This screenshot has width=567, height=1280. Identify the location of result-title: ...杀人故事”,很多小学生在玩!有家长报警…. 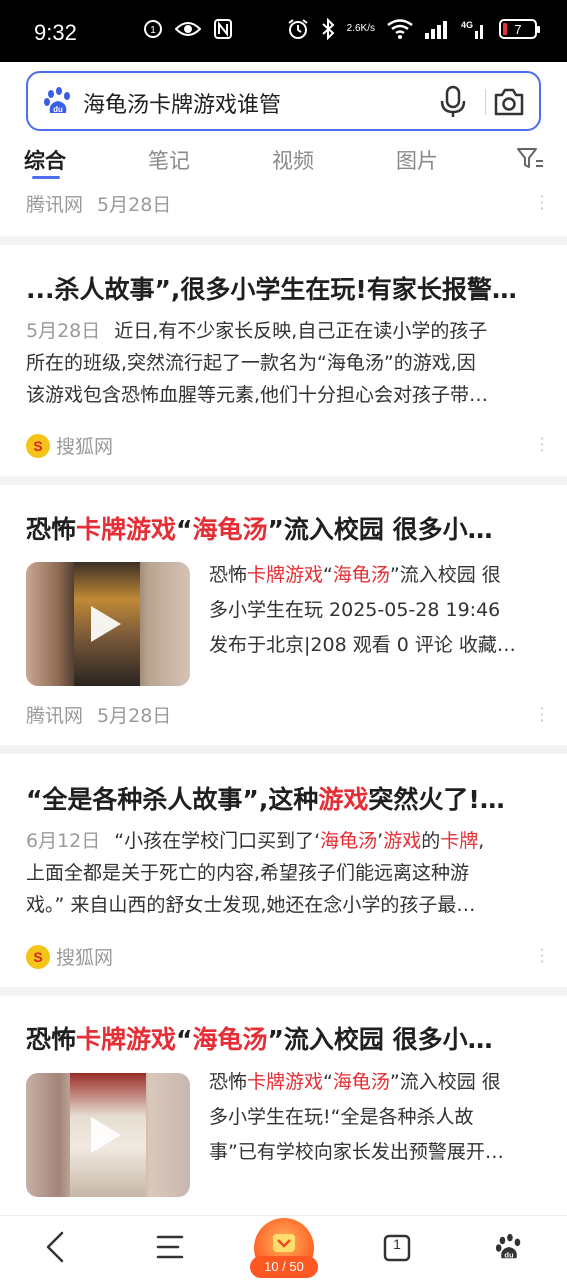
(286, 288).